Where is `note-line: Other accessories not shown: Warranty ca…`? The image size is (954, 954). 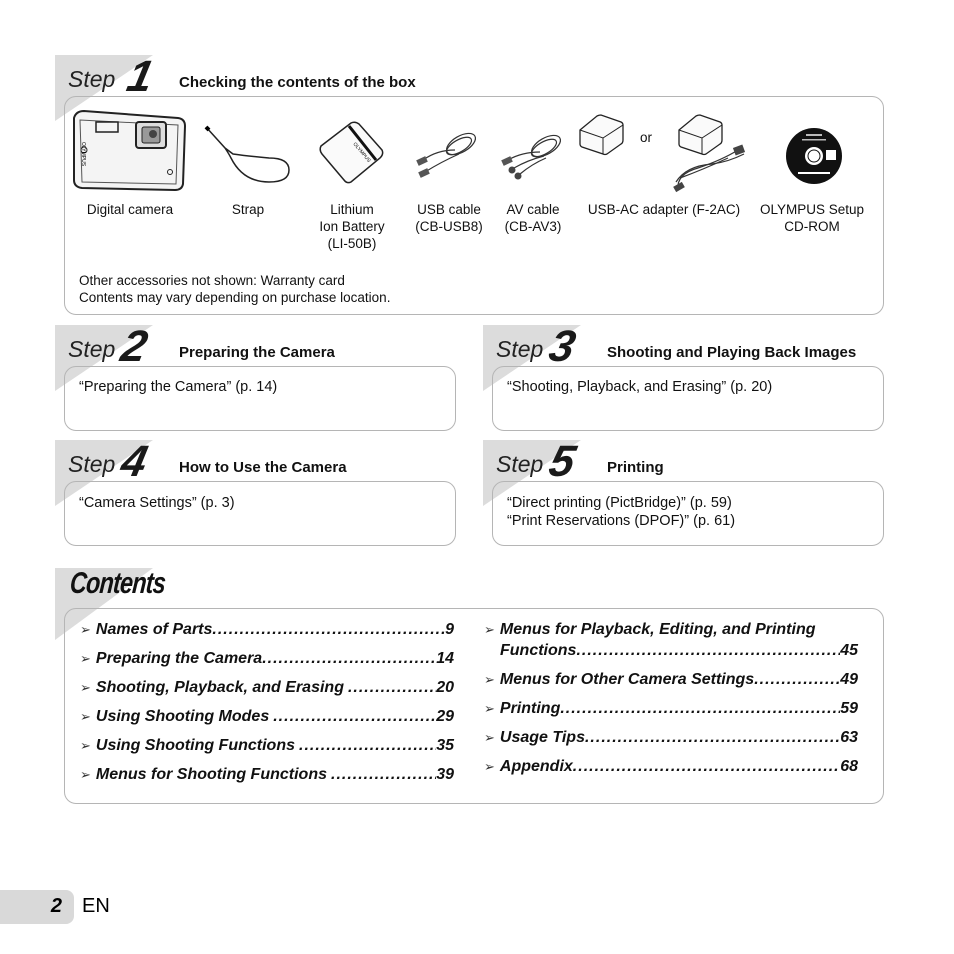
note-line: Other accessories not shown: Warranty ca… is located at coordinates (212, 280).